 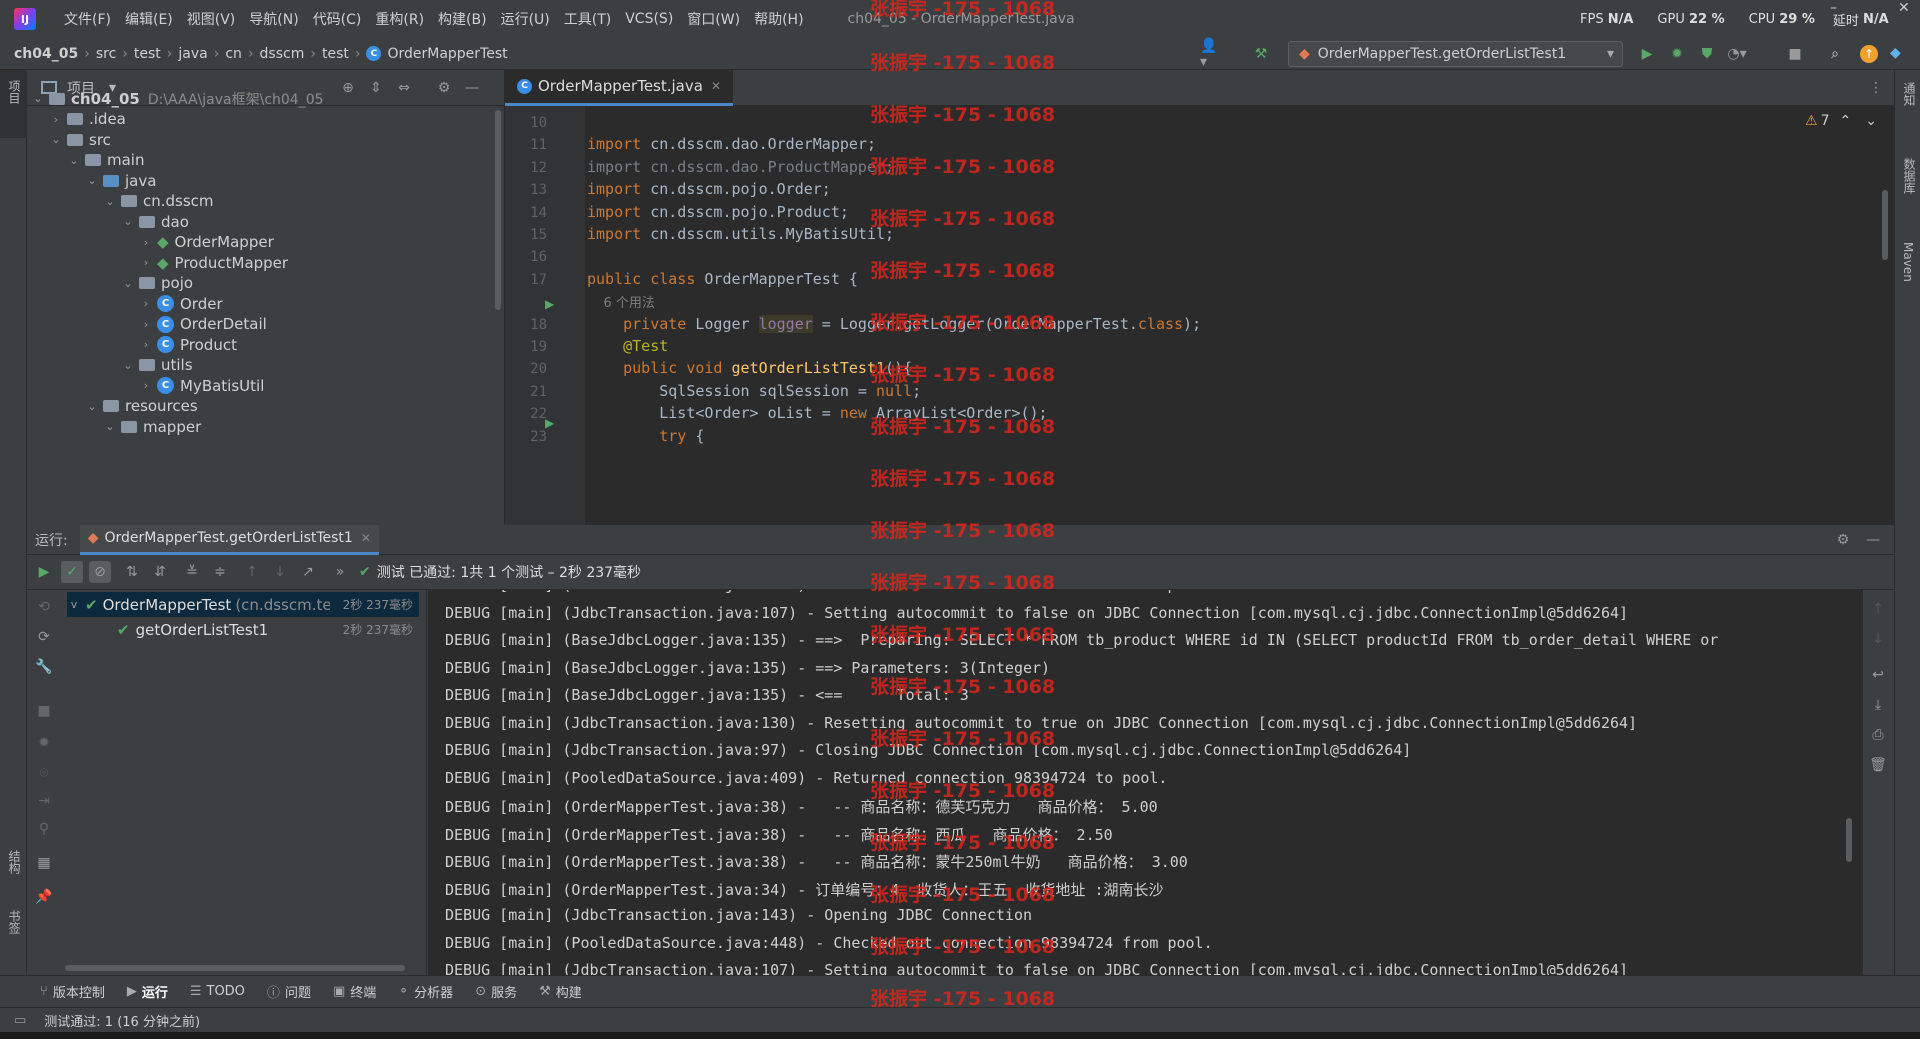 I want to click on breadcrumb-item: dsscm, so click(x=282, y=54).